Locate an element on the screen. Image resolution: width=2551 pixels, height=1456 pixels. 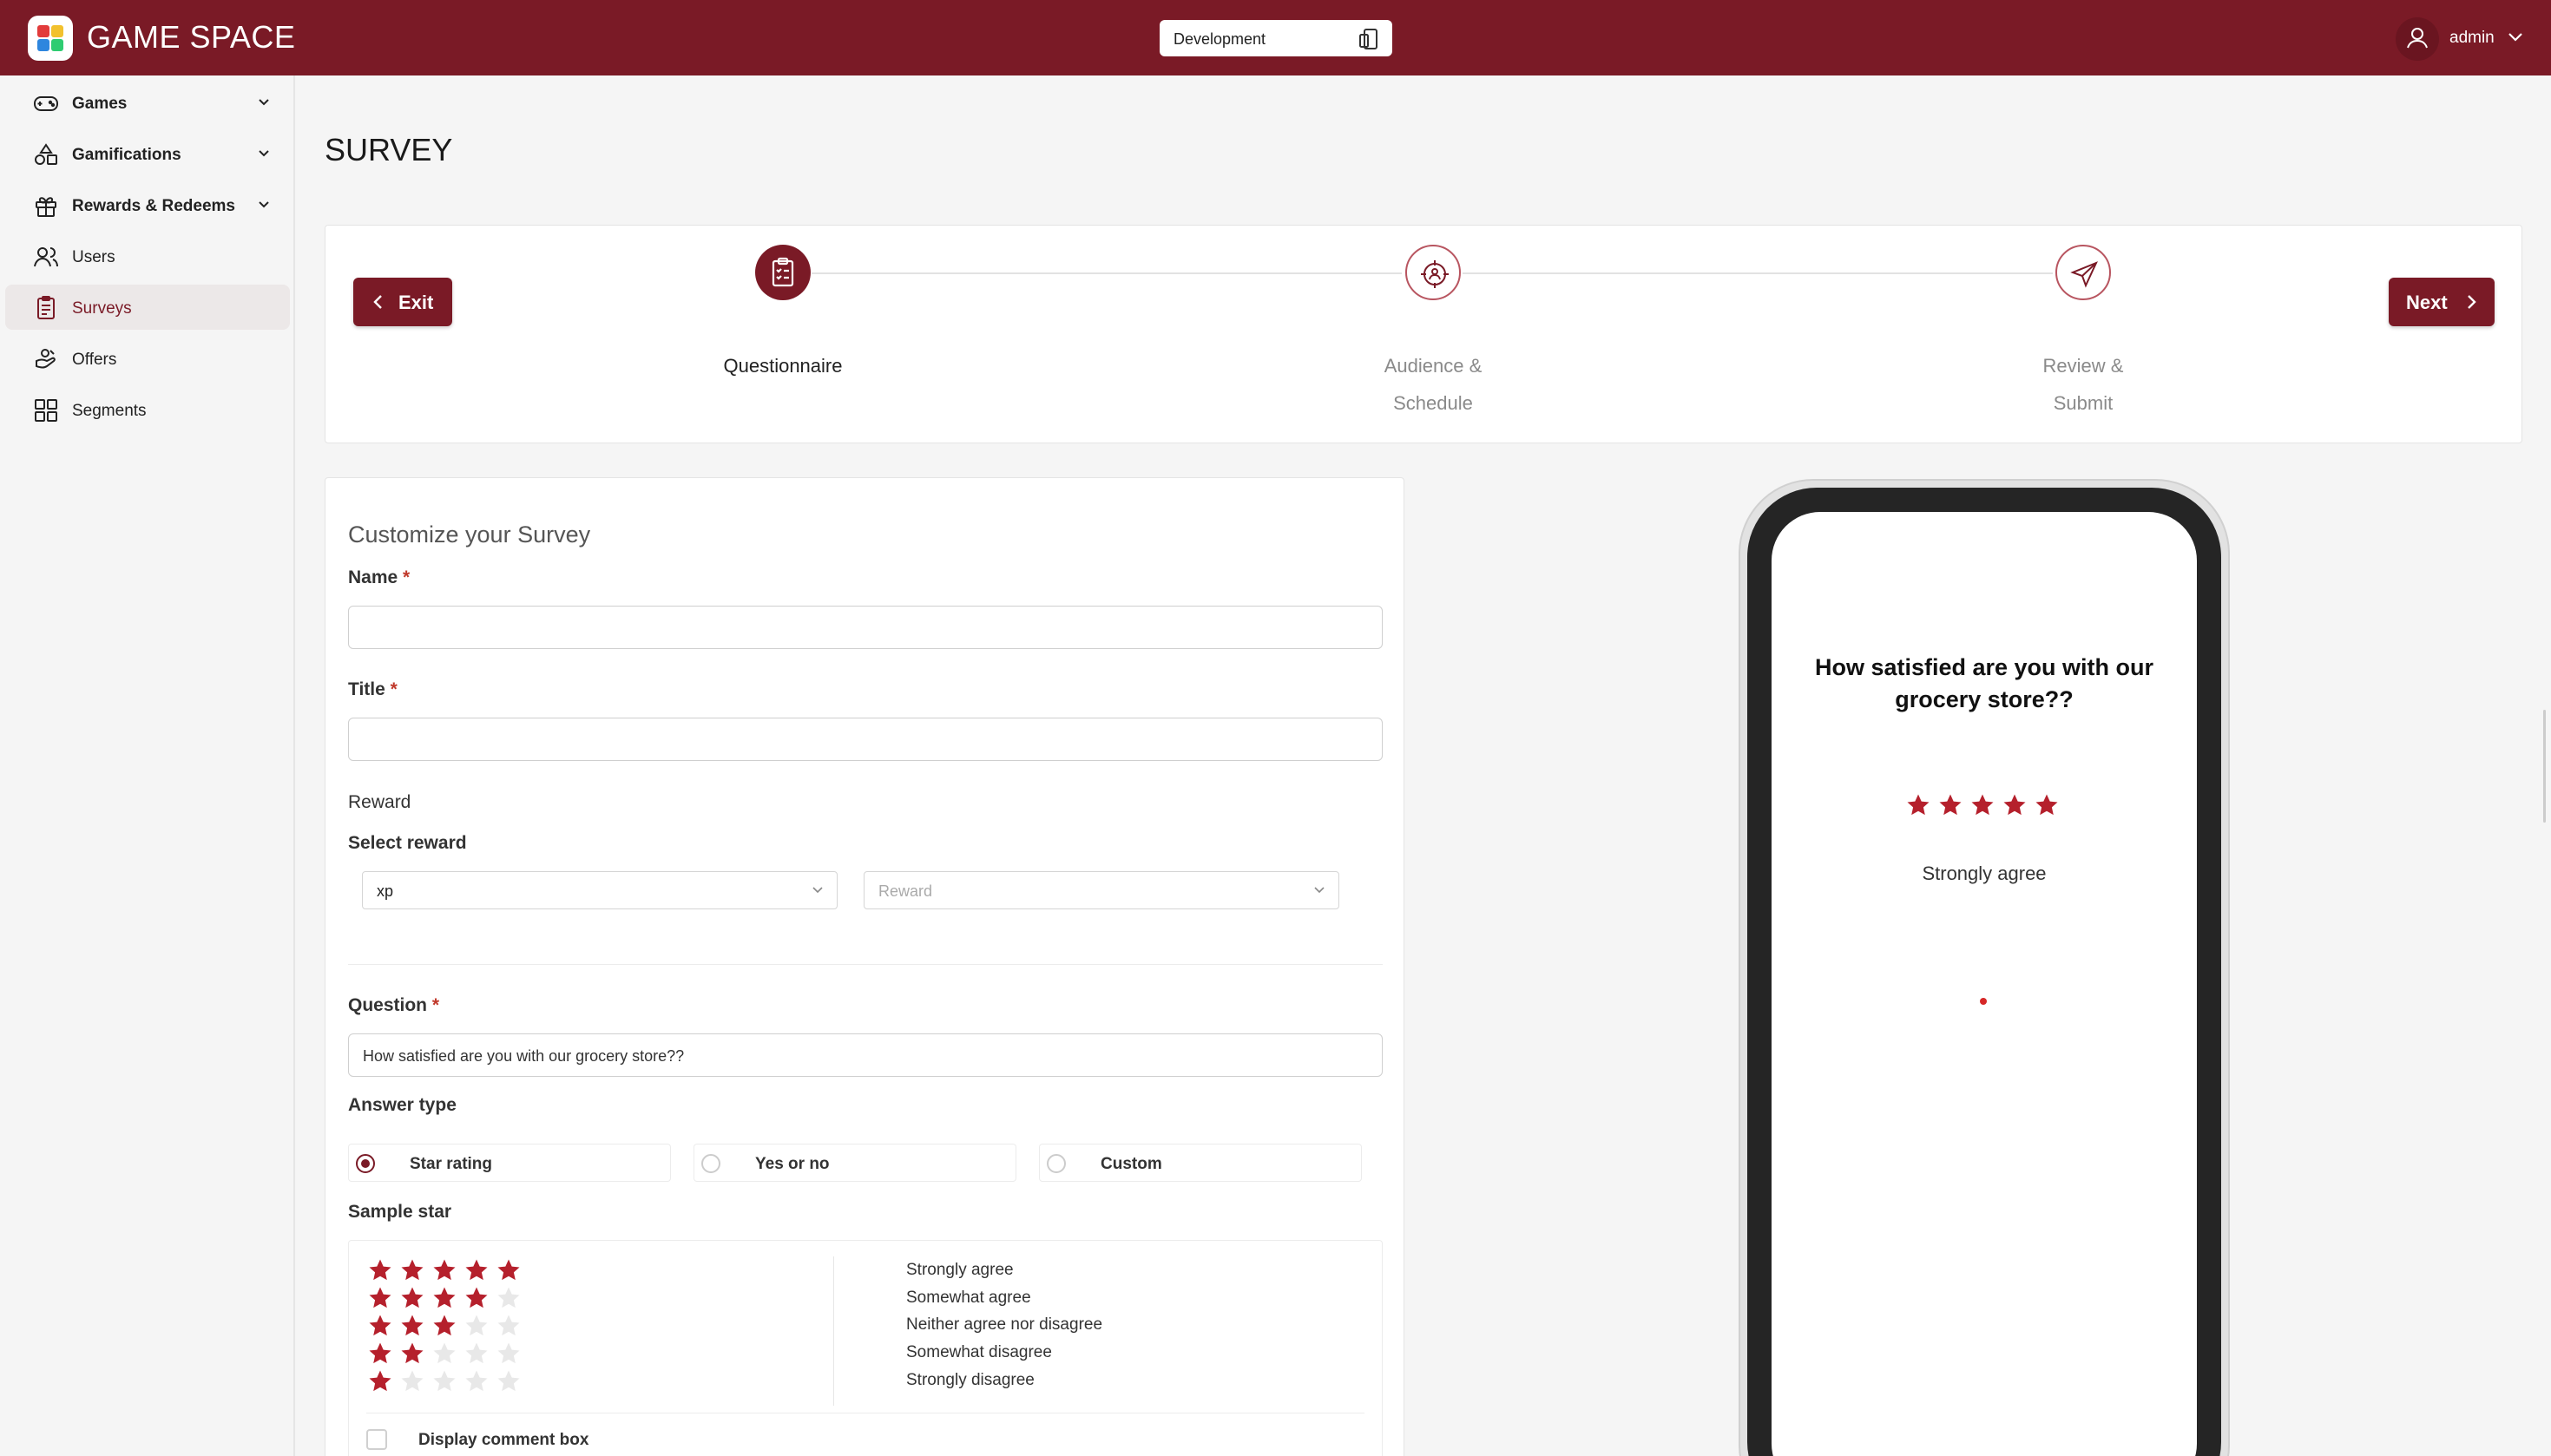
user-icon is located at coordinates (2417, 38).